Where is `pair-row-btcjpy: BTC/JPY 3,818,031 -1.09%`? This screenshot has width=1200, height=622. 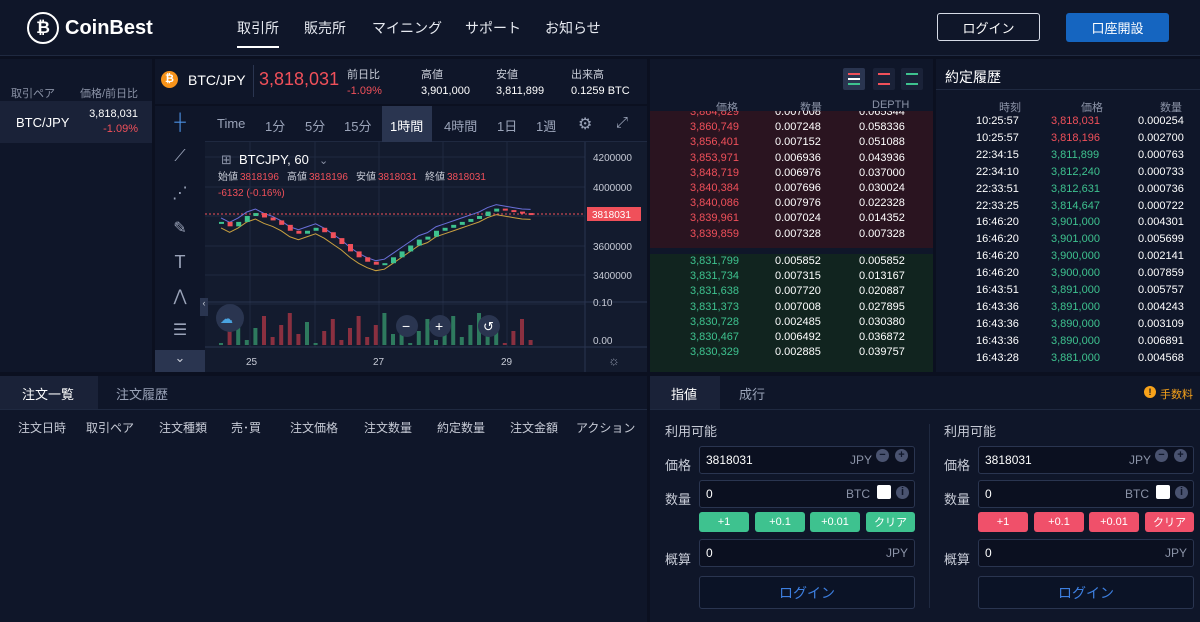
pair-row-btcjpy: BTC/JPY 3,818,031 -1.09% is located at coordinates (76, 122).